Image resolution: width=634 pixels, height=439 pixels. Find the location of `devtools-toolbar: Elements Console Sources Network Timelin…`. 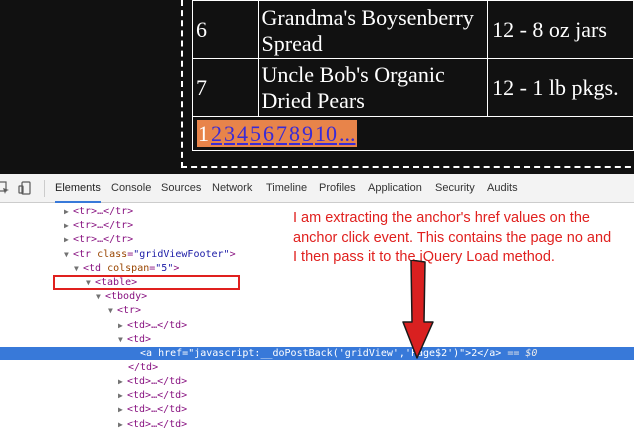

devtools-toolbar: Elements Console Sources Network Timelin… is located at coordinates (317, 188).